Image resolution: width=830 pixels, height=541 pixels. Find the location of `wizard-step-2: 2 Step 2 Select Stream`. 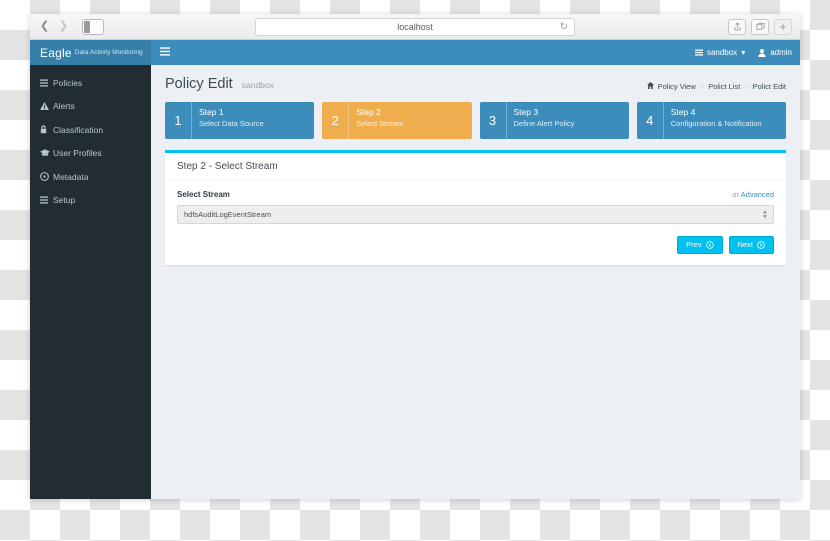

wizard-step-2: 2 Step 2 Select Stream is located at coordinates (397, 120).